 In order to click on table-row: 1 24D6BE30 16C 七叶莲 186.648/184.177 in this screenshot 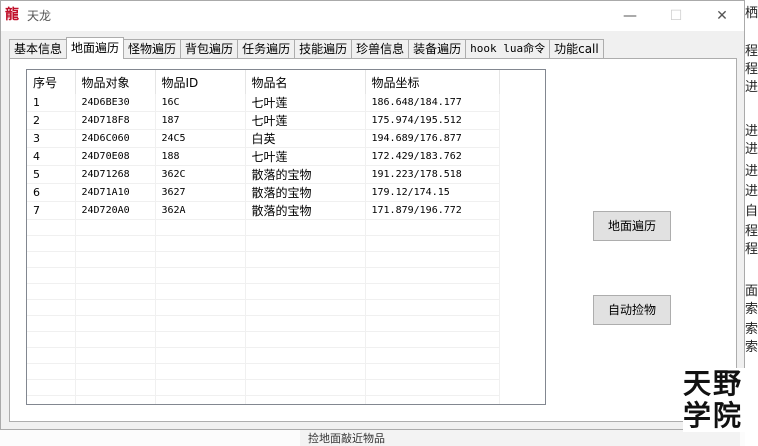, I will do `click(263, 103)`.